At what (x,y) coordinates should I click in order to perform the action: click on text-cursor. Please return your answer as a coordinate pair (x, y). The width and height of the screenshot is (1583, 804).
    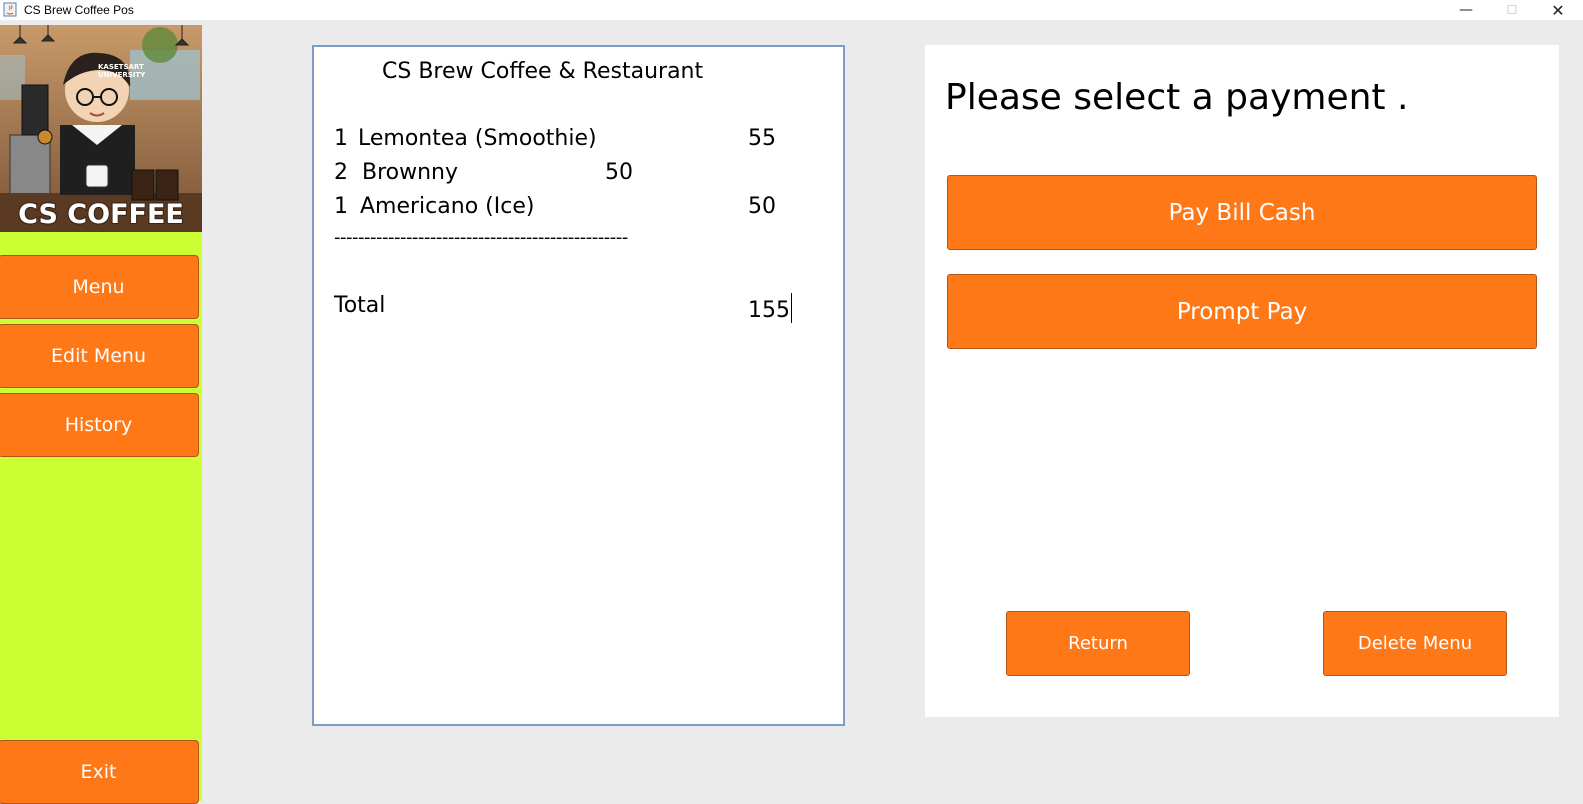
    Looking at the image, I should click on (791, 308).